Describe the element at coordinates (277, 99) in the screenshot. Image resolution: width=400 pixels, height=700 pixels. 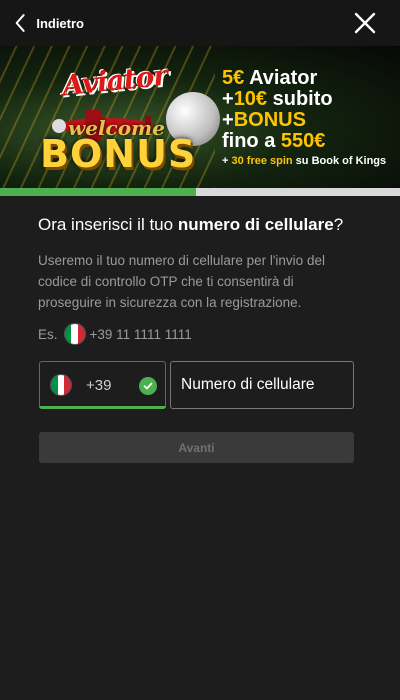
I see `promo-line-2: +10€ subito` at that location.